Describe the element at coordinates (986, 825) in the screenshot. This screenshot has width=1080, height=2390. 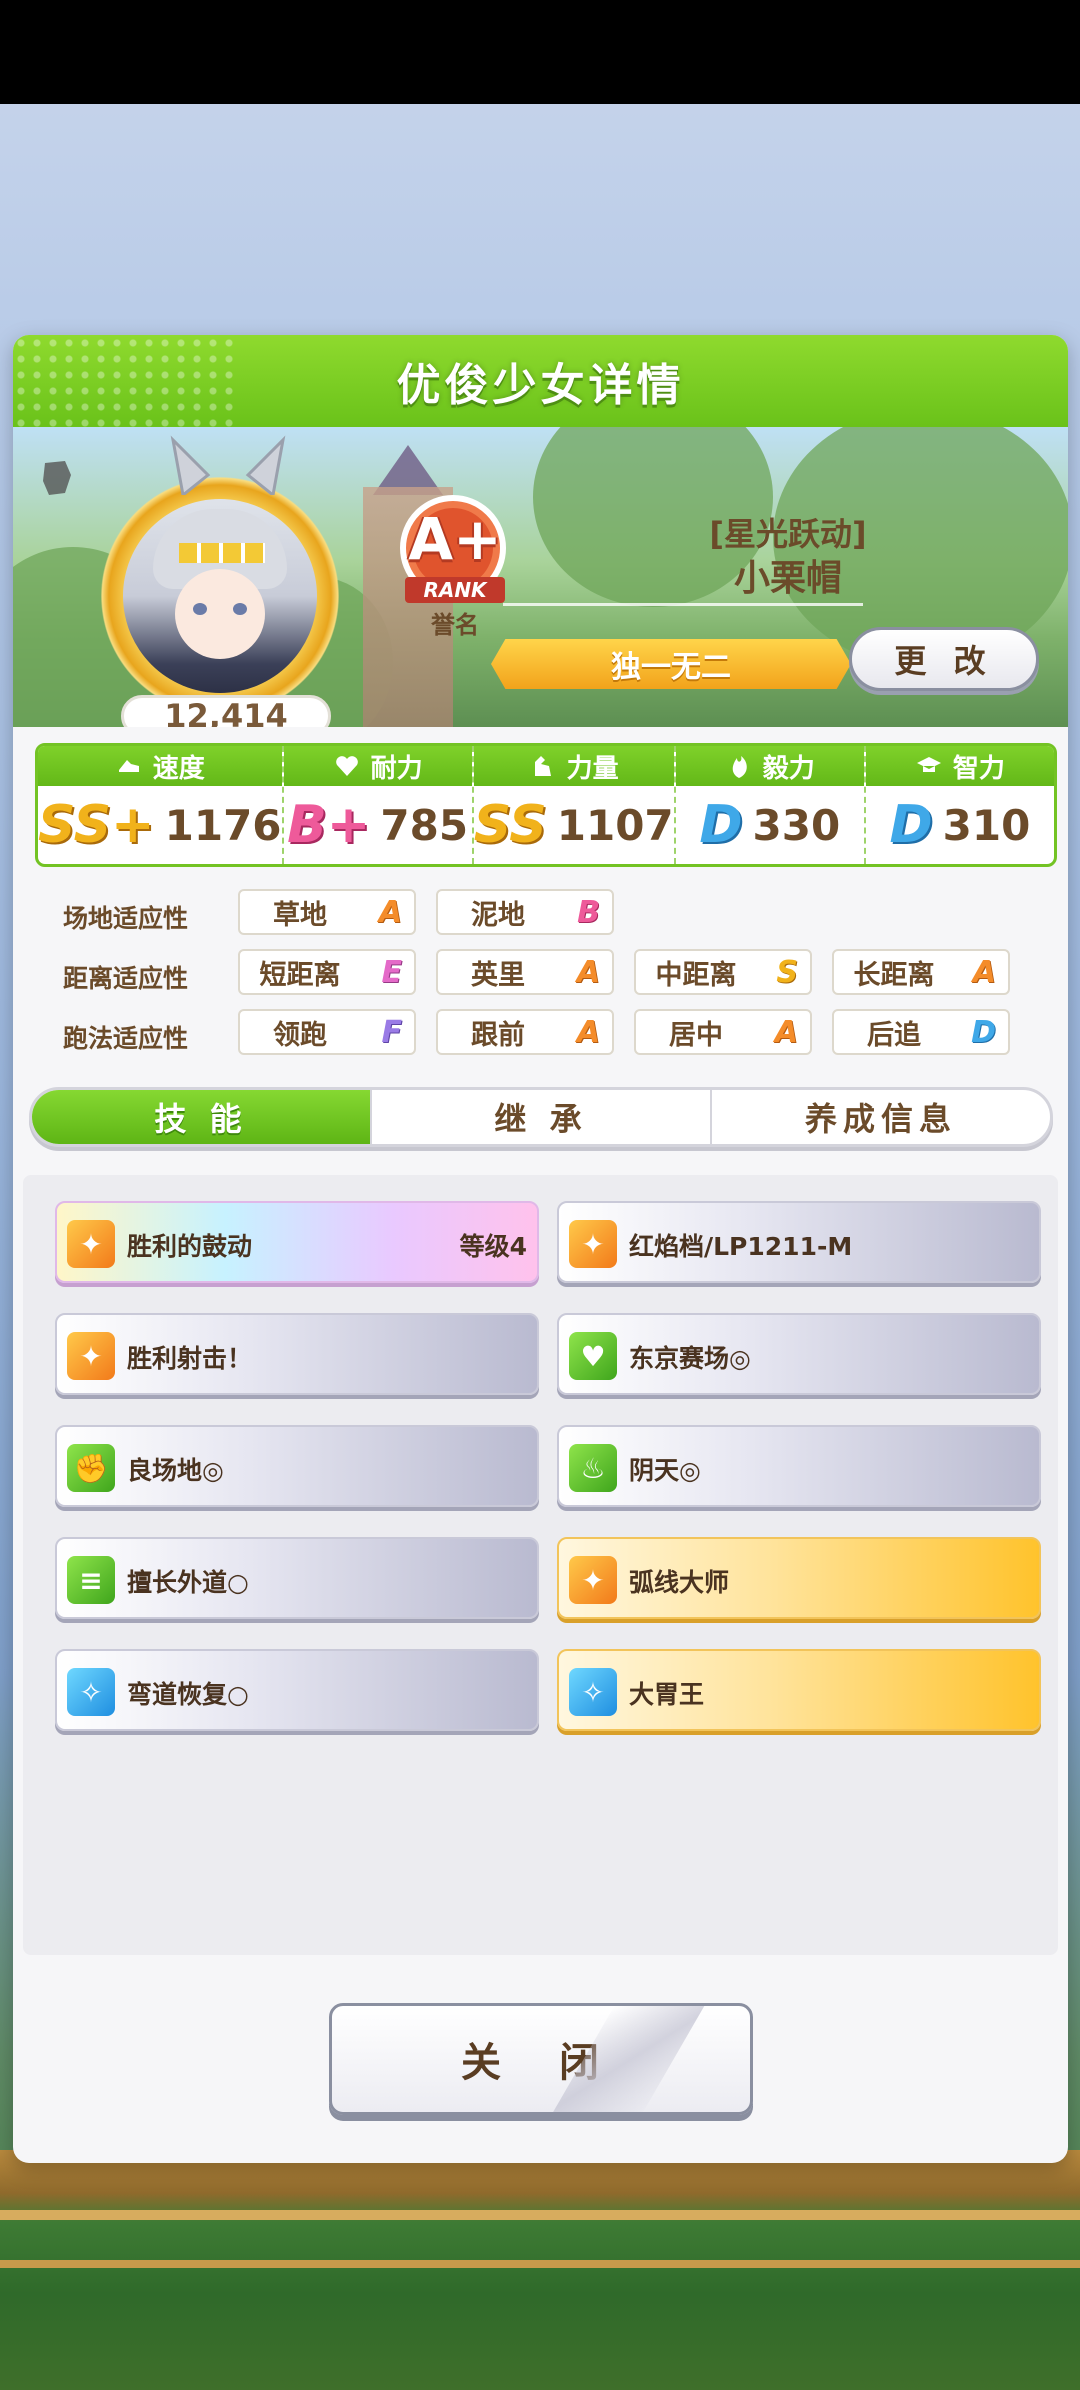
I see `stat-value: 310` at that location.